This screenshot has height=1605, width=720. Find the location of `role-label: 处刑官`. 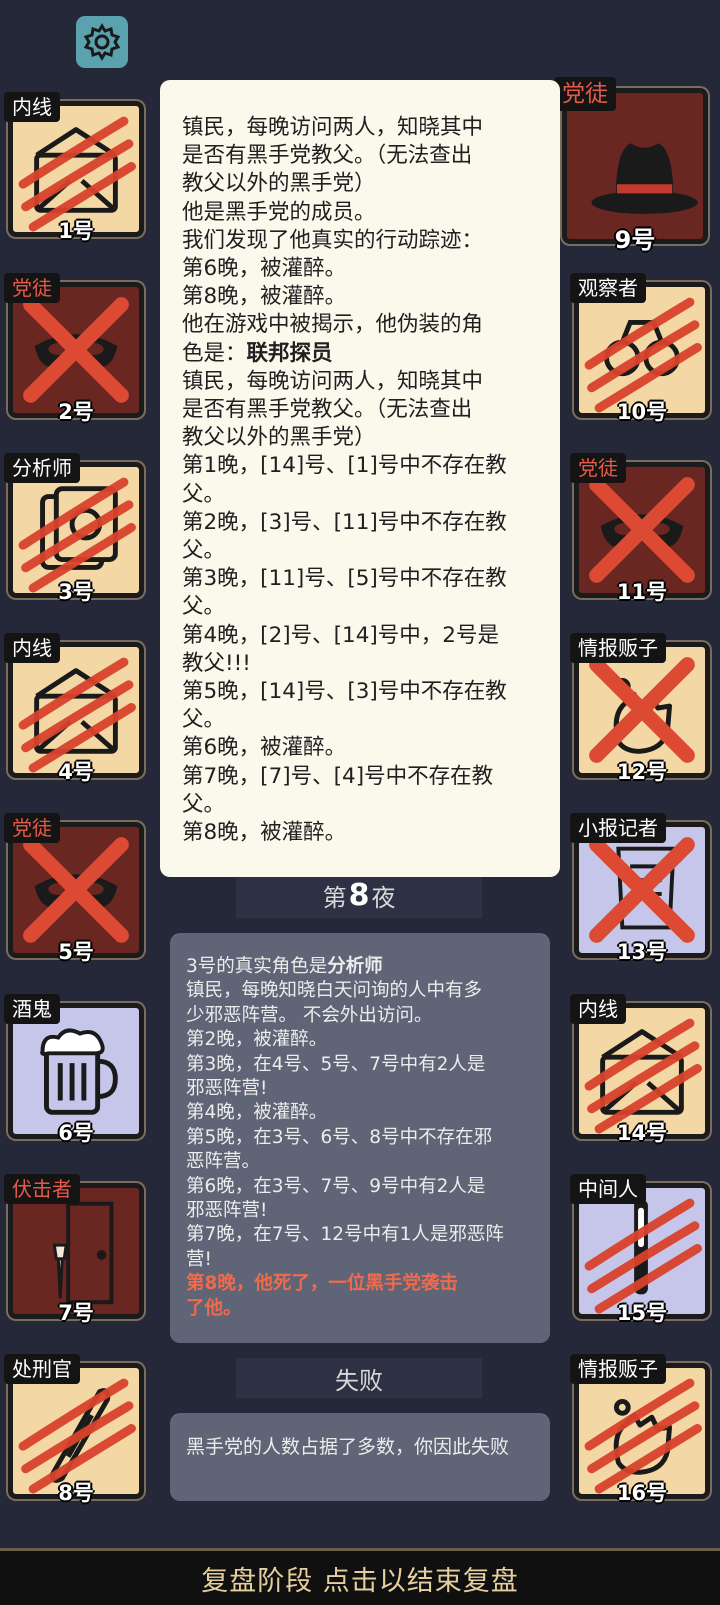

role-label: 处刑官 is located at coordinates (42, 1369).